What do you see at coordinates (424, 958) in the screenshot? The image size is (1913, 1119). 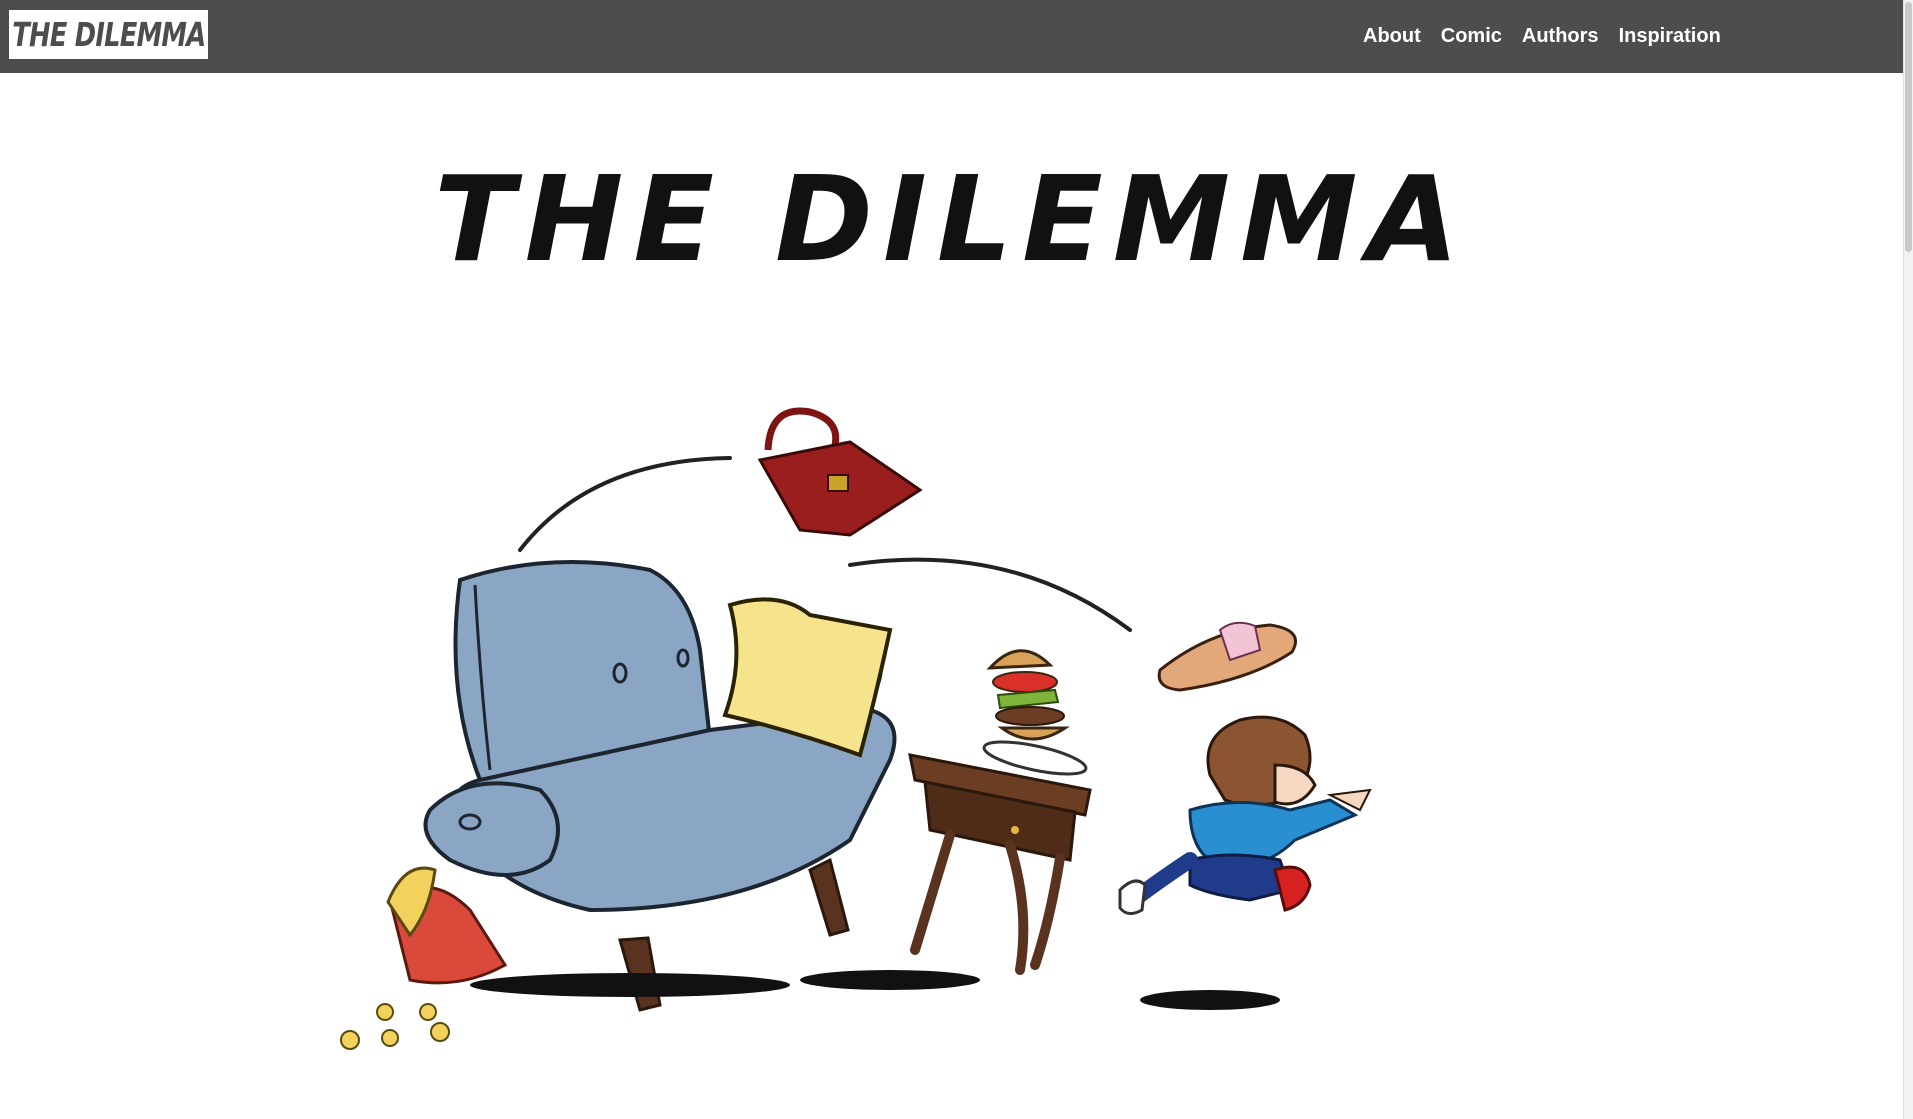 I see `spilled-popcorn` at bounding box center [424, 958].